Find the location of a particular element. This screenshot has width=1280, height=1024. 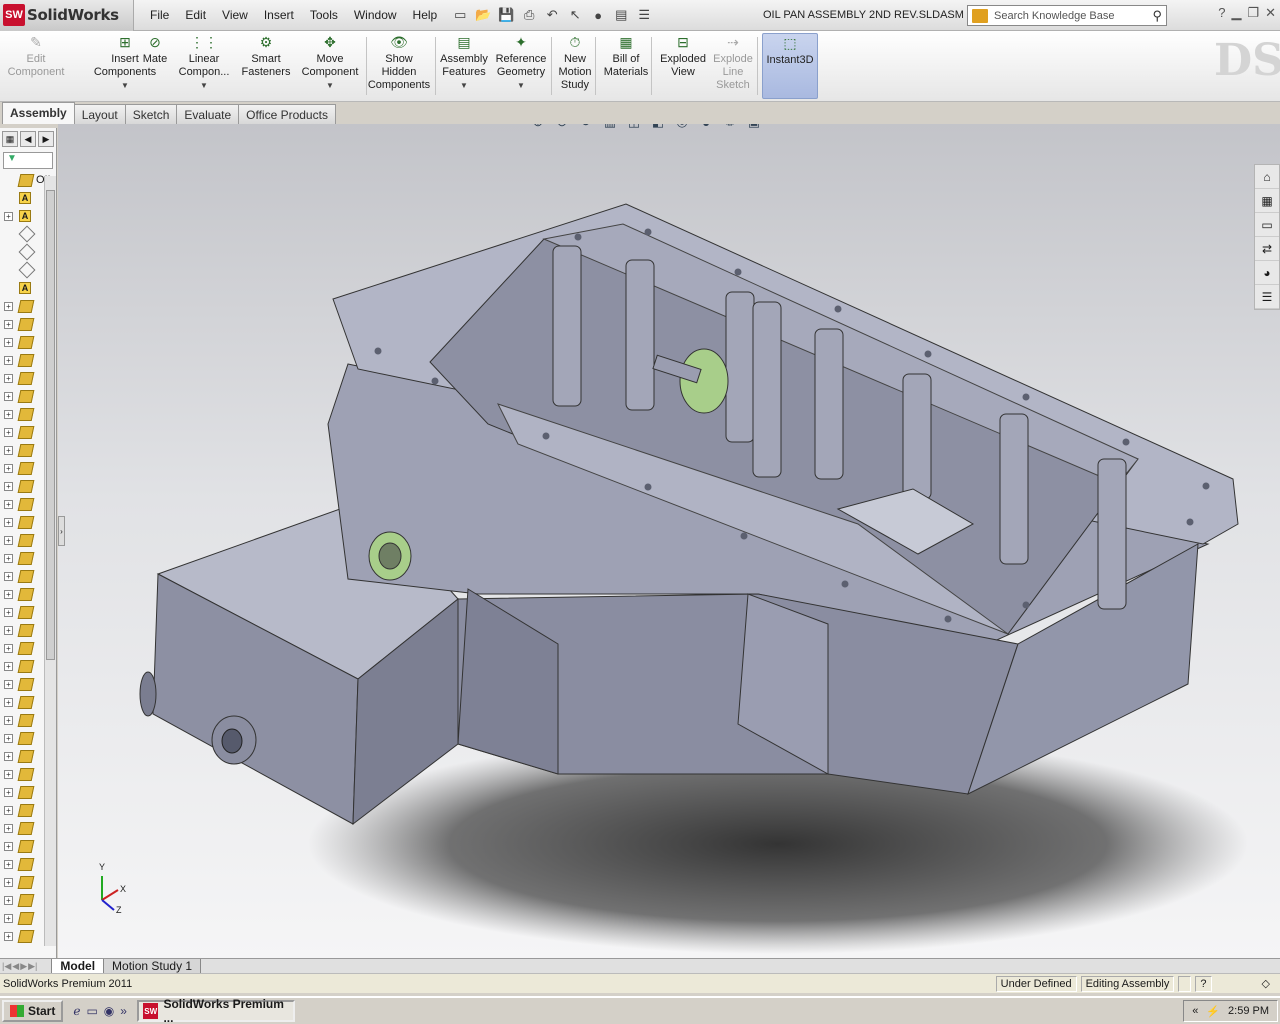

tab-evaluate: Evaluate is located at coordinates (208, 114).